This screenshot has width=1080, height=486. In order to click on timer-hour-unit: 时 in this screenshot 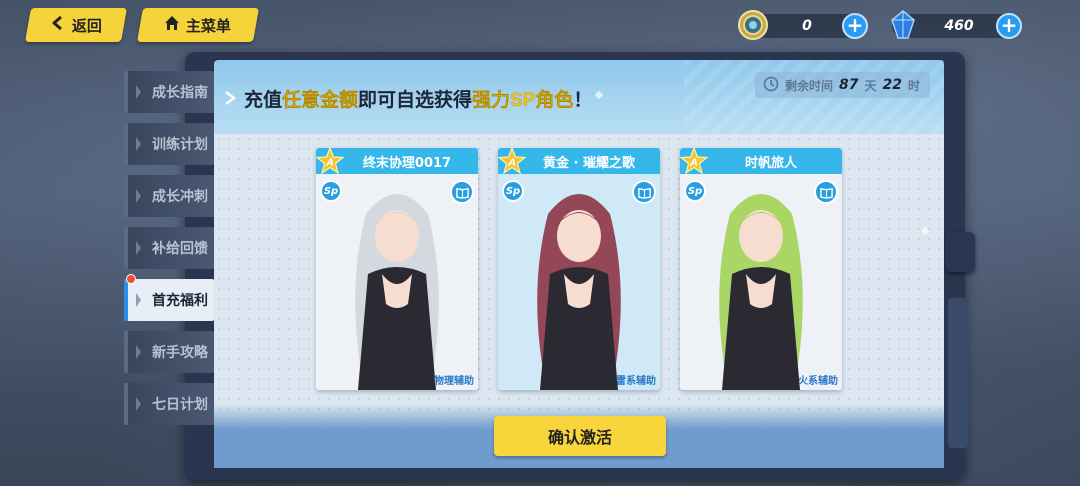, I will do `click(913, 85)`.